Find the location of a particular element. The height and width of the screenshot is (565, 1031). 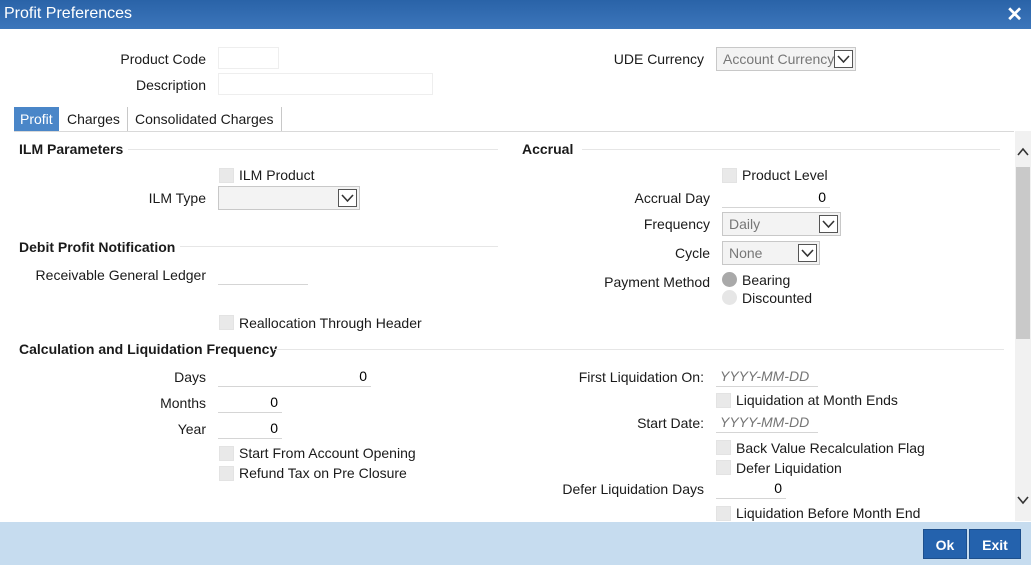

liq-month-ends-checkbox is located at coordinates (723, 400).